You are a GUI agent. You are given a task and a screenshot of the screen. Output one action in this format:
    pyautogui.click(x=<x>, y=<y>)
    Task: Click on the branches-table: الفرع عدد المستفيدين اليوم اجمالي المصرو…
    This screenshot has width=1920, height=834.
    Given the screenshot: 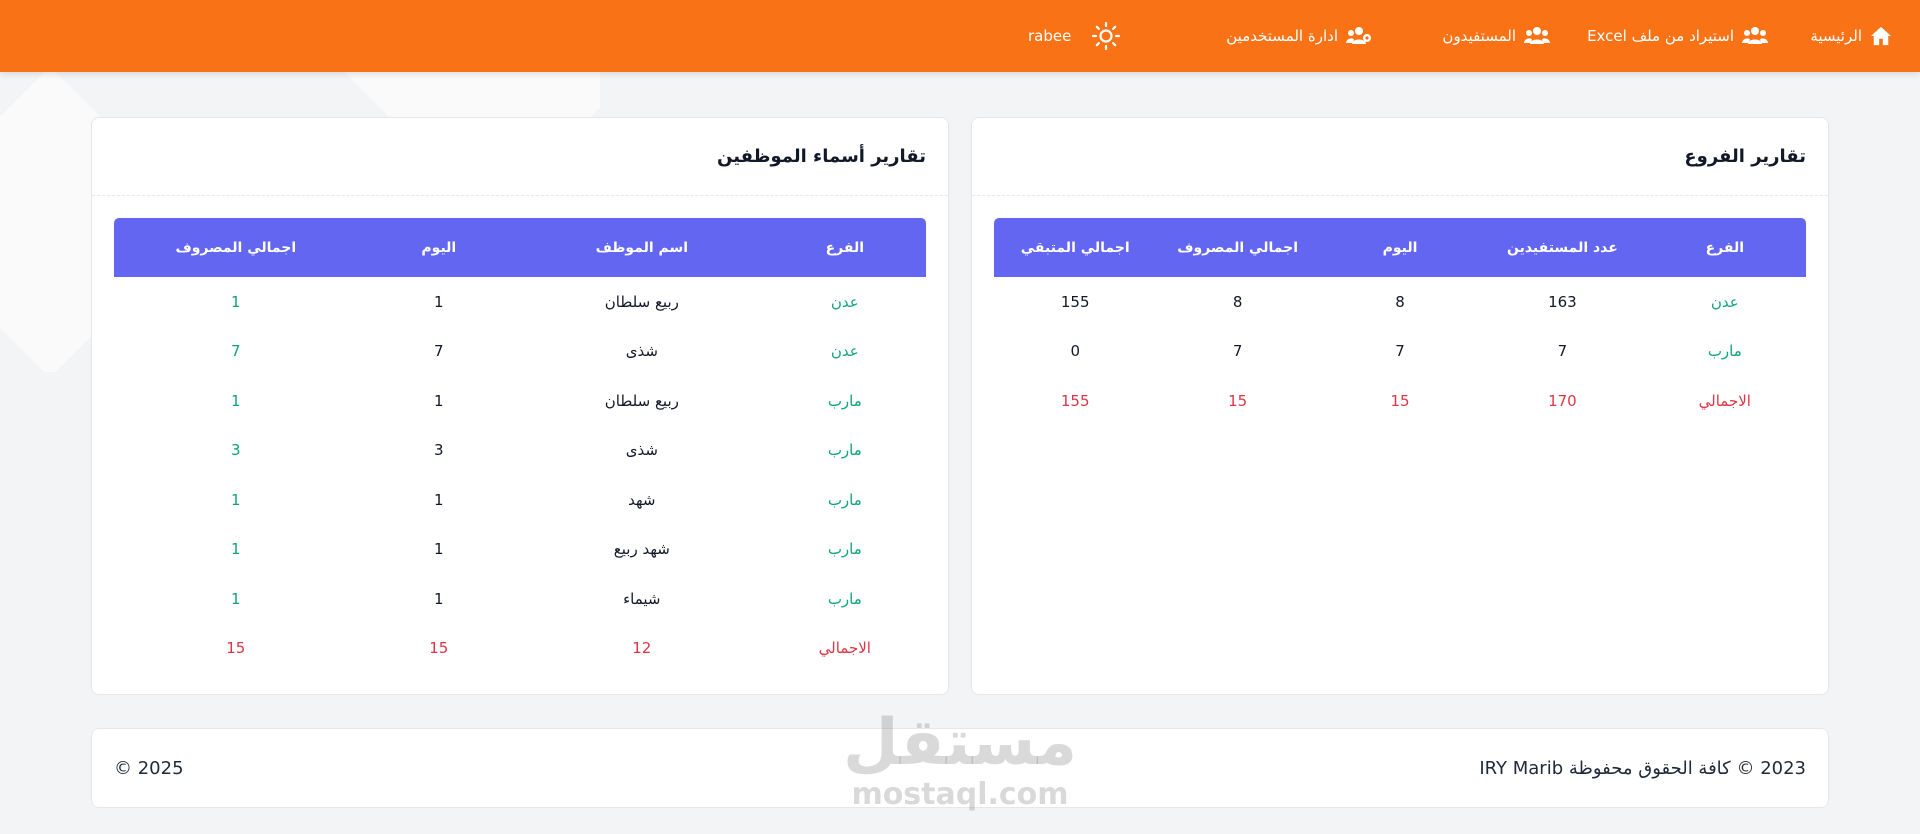 What is the action you would take?
    pyautogui.click(x=1400, y=322)
    